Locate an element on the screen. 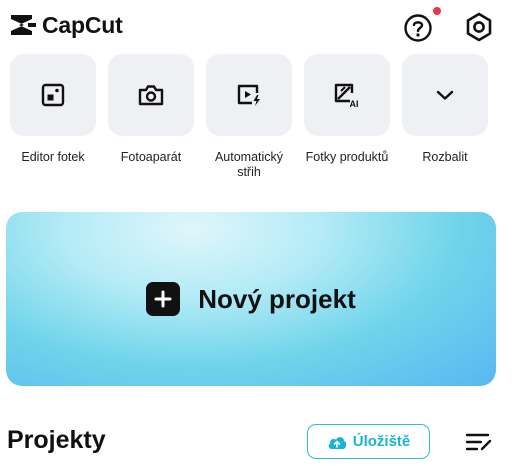  camera-icon is located at coordinates (151, 95).